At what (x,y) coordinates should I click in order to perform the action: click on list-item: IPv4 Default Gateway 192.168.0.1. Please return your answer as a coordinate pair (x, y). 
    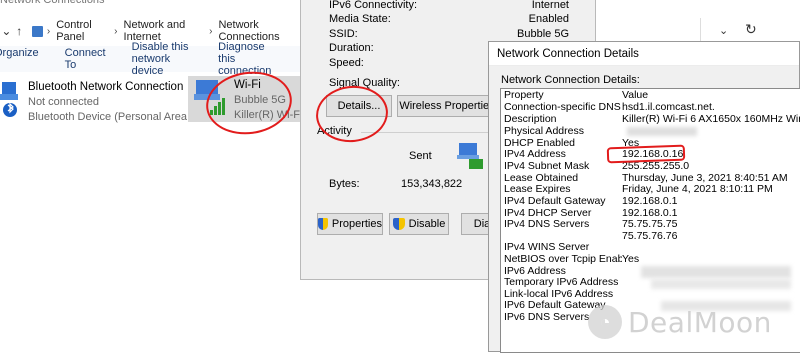
    Looking at the image, I should click on (591, 201).